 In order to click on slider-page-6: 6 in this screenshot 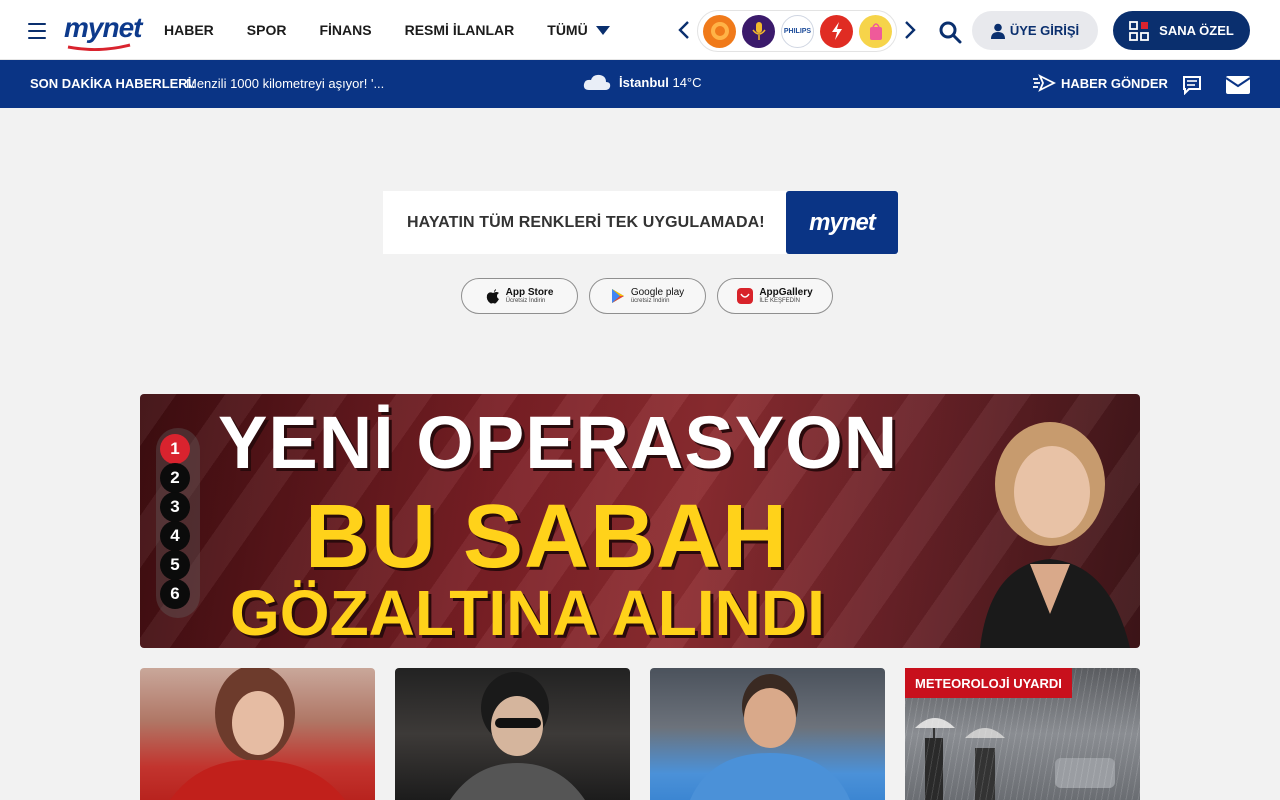, I will do `click(175, 594)`.